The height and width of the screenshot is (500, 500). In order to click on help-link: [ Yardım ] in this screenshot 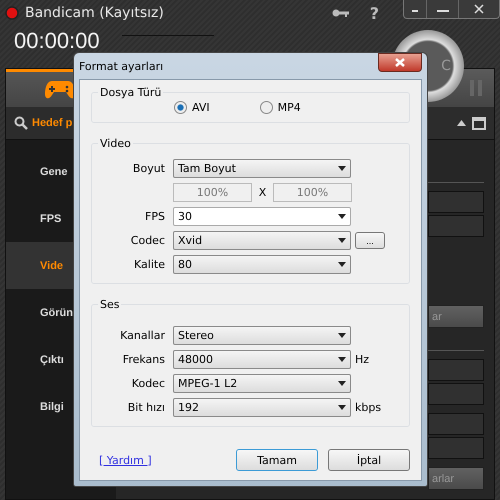, I will do `click(125, 460)`.